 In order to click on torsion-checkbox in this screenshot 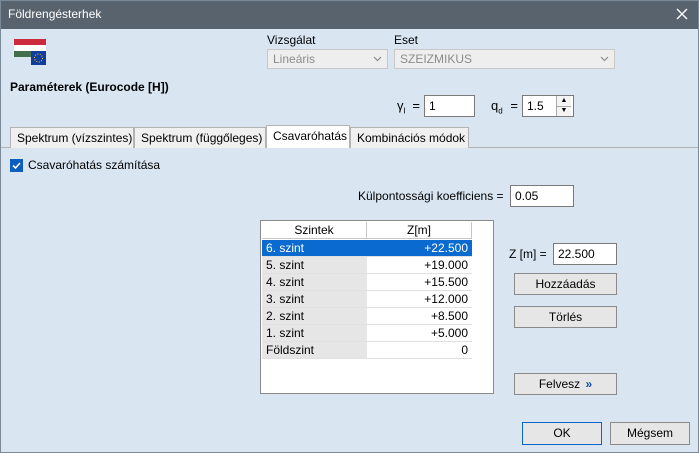, I will do `click(16, 165)`.